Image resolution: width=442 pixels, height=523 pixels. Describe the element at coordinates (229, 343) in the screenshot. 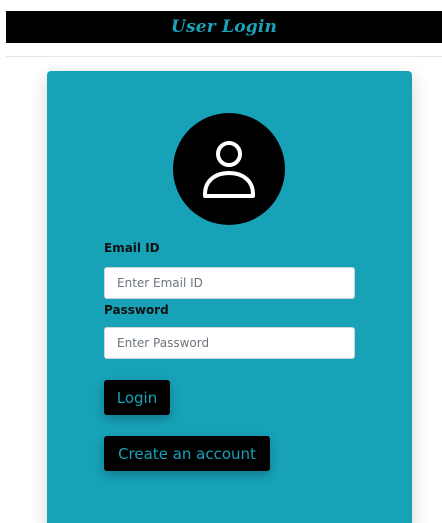

I see `password-input` at that location.